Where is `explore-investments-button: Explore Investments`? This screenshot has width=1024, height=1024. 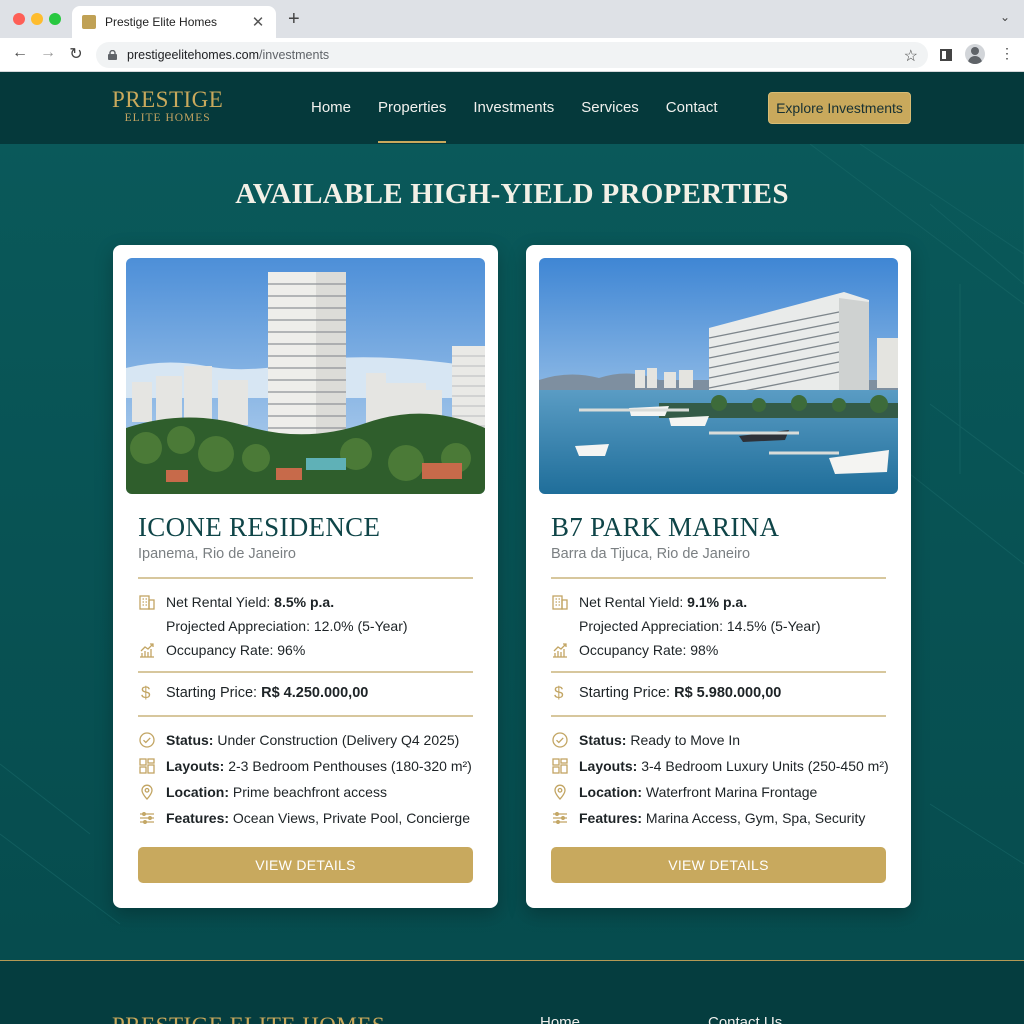
explore-investments-button: Explore Investments is located at coordinates (839, 108).